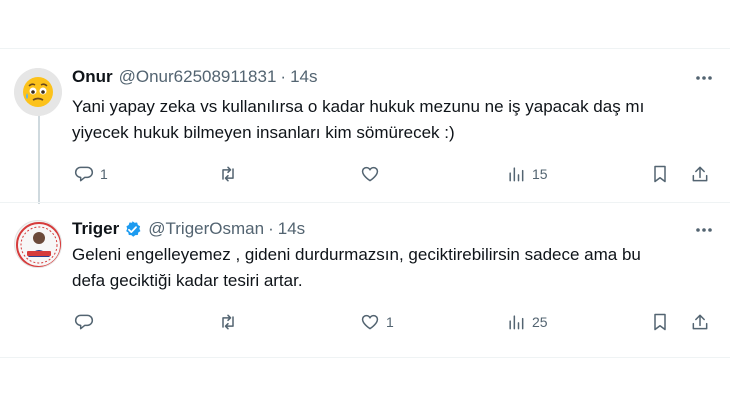 This screenshot has width=730, height=420. Describe the element at coordinates (198, 77) in the screenshot. I see `user-handle: @Onur62508911831` at that location.